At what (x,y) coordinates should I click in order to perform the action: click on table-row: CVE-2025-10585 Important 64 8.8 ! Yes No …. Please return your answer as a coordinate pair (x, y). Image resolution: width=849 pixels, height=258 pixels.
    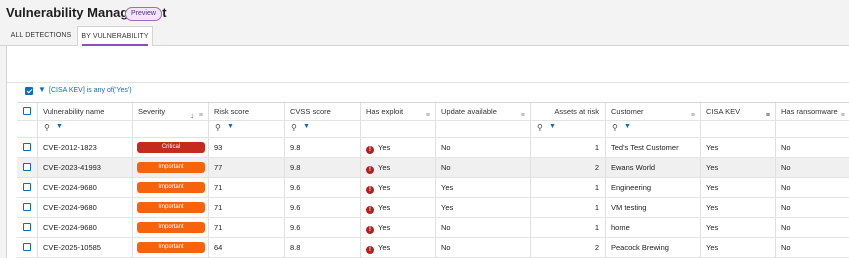
    Looking at the image, I should click on (433, 248).